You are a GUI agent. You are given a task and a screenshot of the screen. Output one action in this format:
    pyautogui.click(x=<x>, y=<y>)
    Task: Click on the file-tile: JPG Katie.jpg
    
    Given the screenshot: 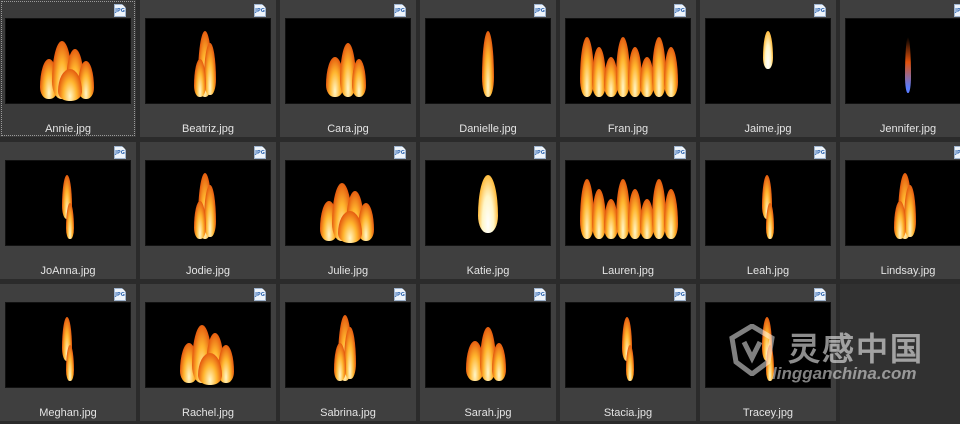 What is the action you would take?
    pyautogui.click(x=488, y=210)
    